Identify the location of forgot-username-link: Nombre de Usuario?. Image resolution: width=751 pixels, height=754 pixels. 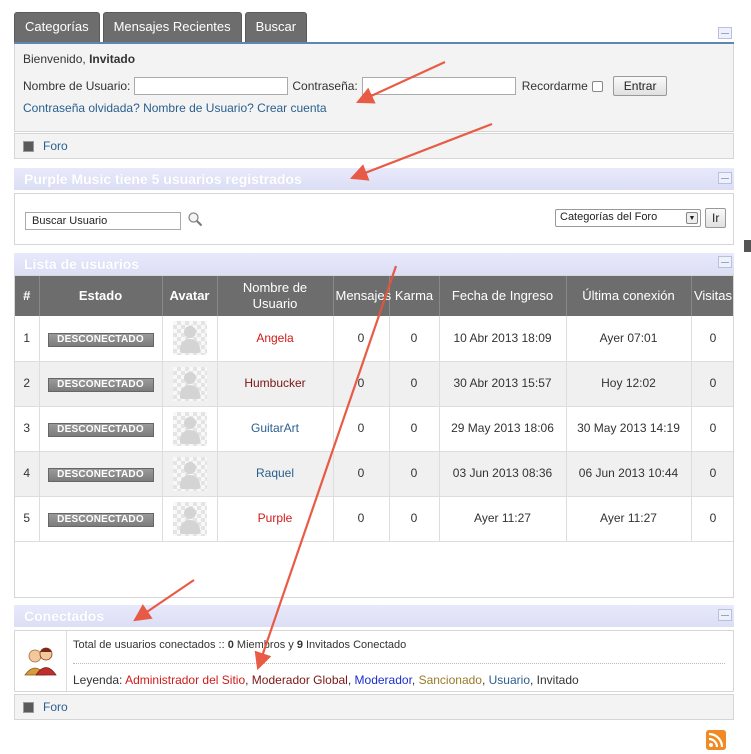
(198, 108).